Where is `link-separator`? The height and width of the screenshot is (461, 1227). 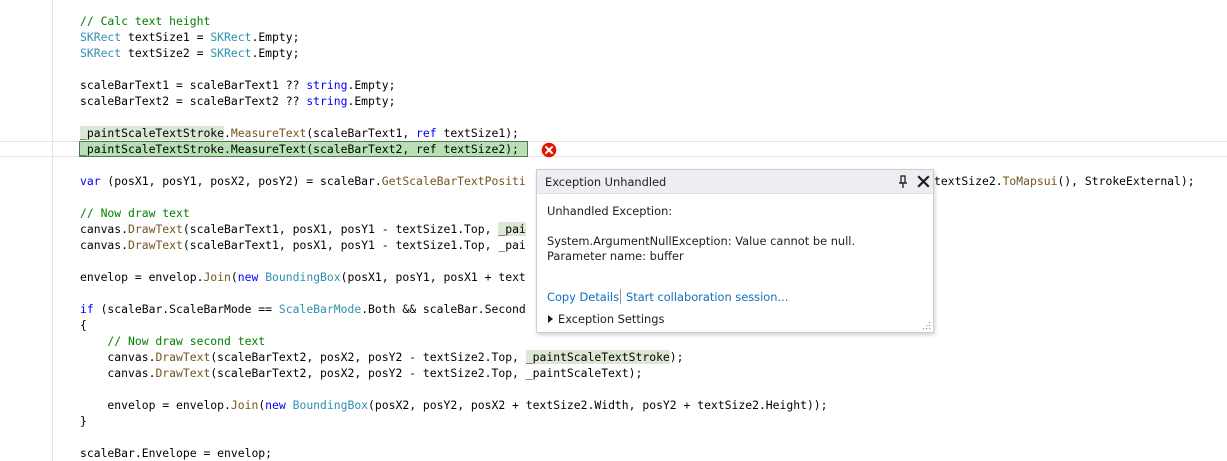 link-separator is located at coordinates (620, 296).